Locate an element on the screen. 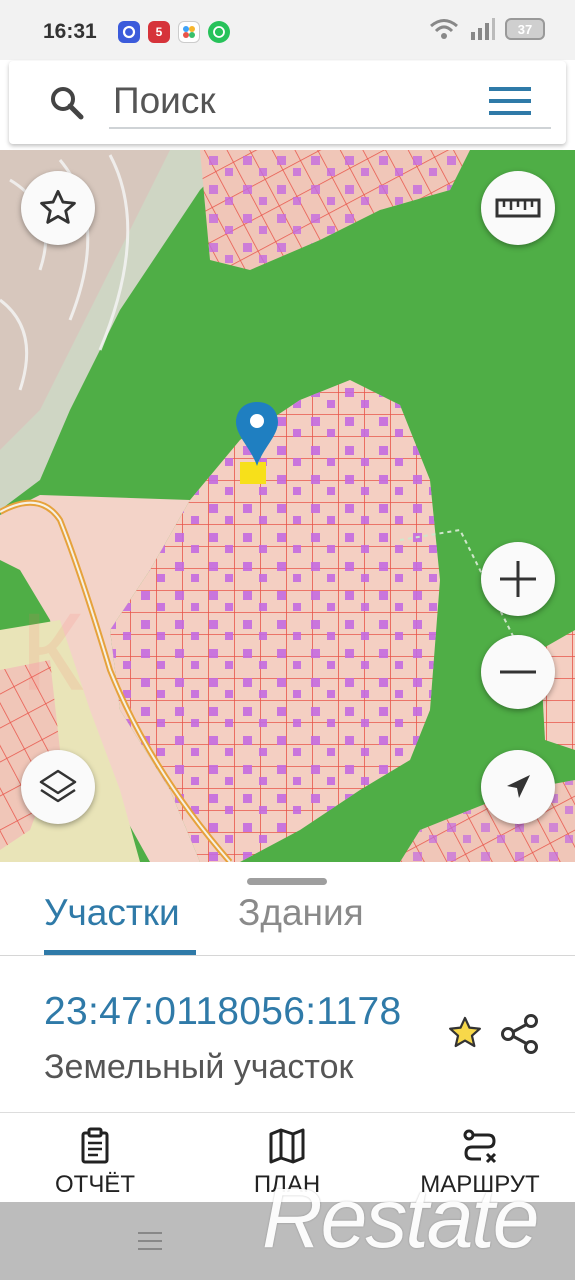 This screenshot has width=575, height=1280. layers-button is located at coordinates (58, 787).